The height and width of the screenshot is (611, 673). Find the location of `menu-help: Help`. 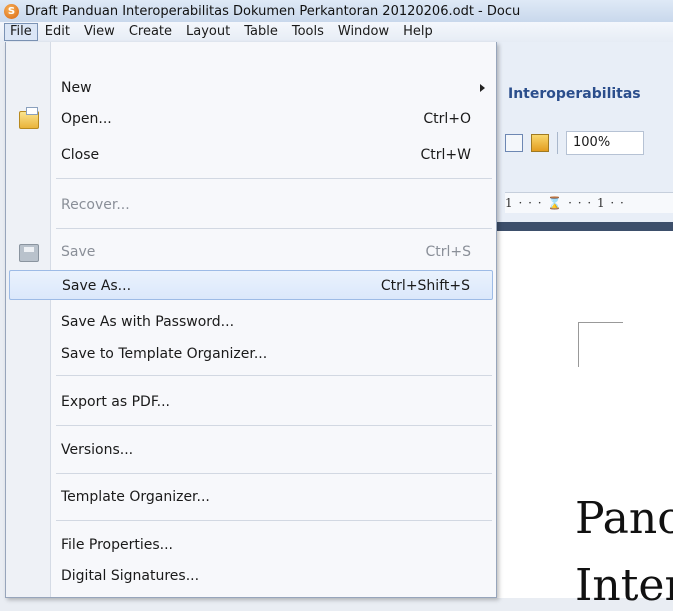

menu-help: Help is located at coordinates (418, 32).